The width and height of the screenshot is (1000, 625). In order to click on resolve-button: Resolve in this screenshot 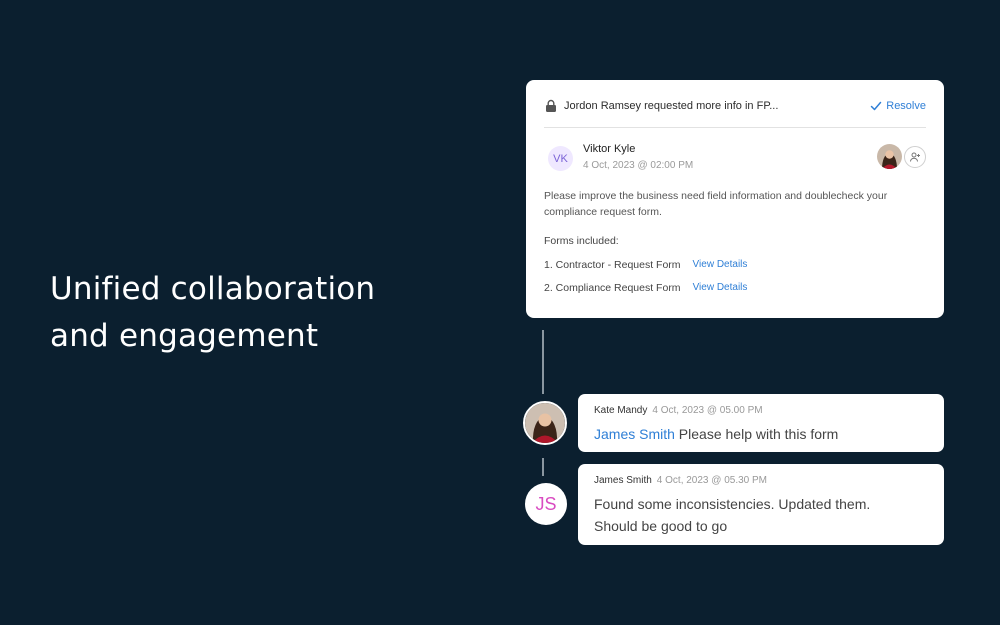, I will do `click(898, 106)`.